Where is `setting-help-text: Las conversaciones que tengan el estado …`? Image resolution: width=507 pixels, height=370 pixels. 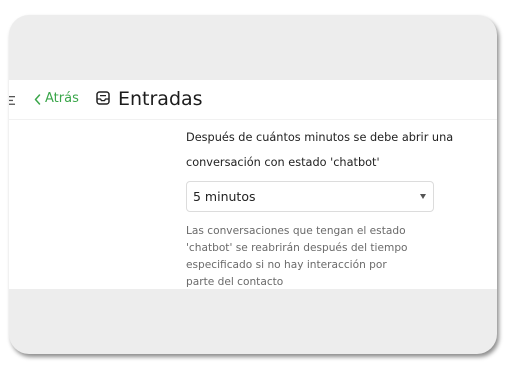
setting-help-text: Las conversaciones que tengan el estado … is located at coordinates (297, 256).